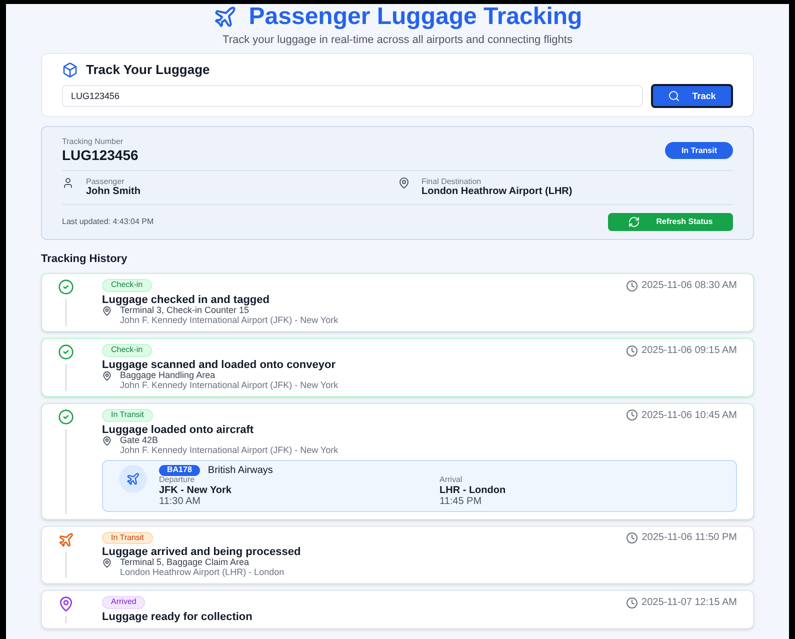 This screenshot has width=795, height=639. What do you see at coordinates (108, 222) in the screenshot?
I see `last-updated: Last updated: 4:43:04 PM` at bounding box center [108, 222].